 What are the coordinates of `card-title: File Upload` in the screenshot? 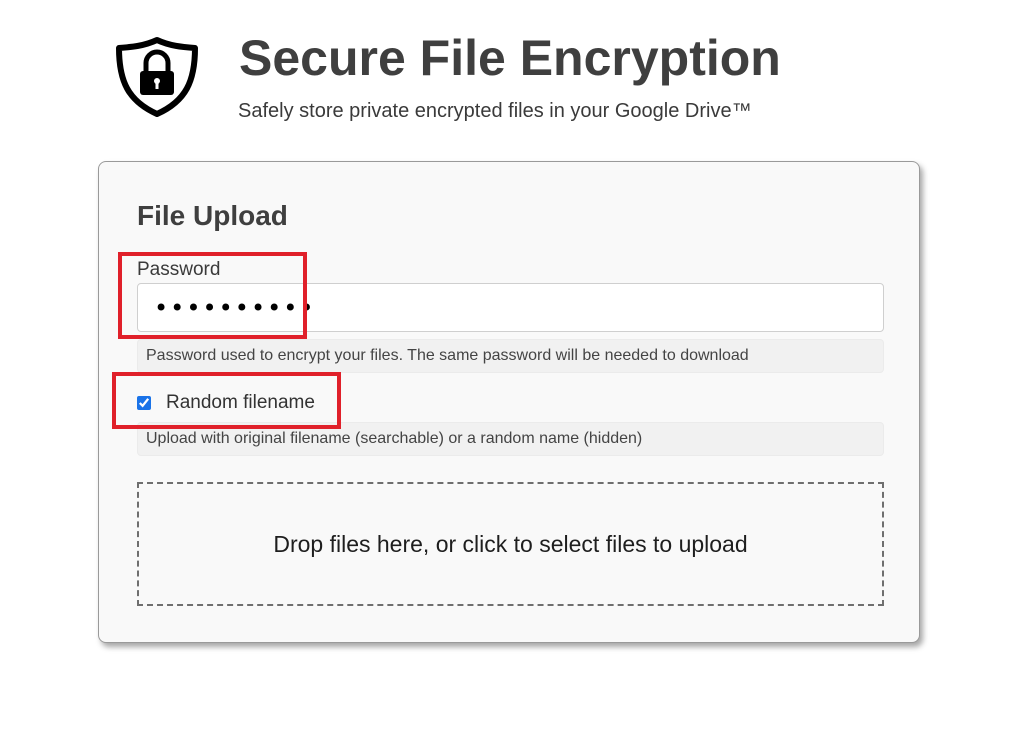 It's located at (212, 215).